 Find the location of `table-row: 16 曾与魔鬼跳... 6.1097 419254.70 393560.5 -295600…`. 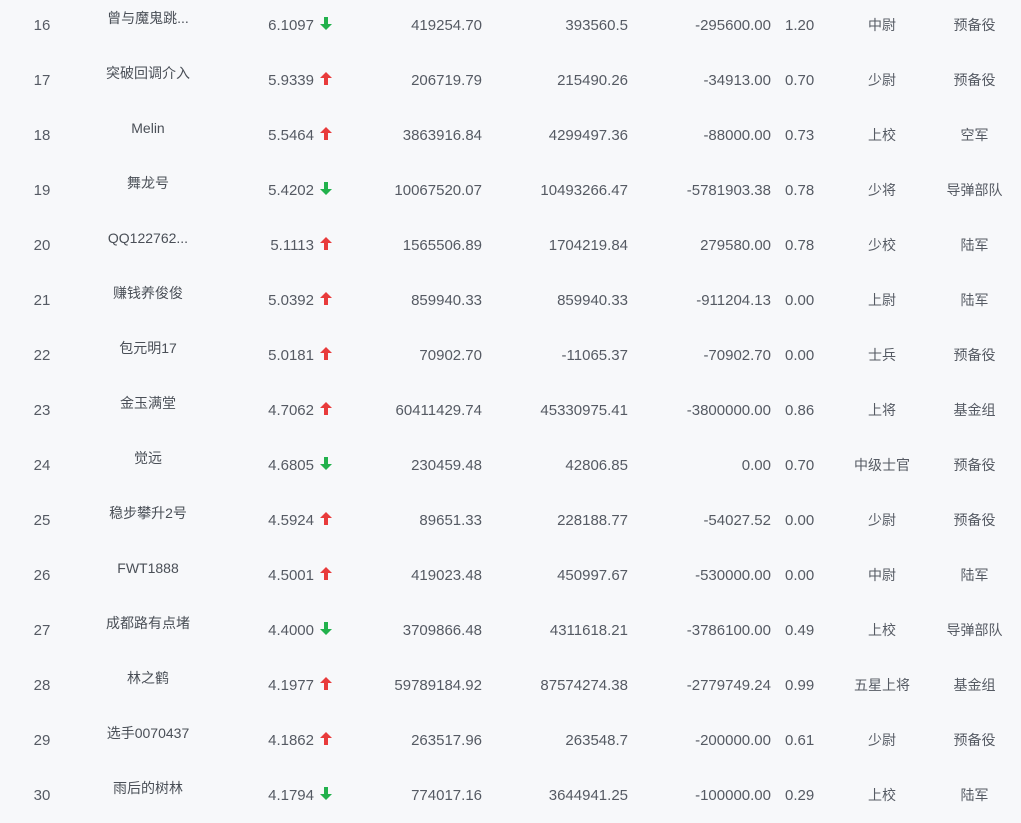

table-row: 16 曾与魔鬼跳... 6.1097 419254.70 393560.5 -295600… is located at coordinates (510, 26).